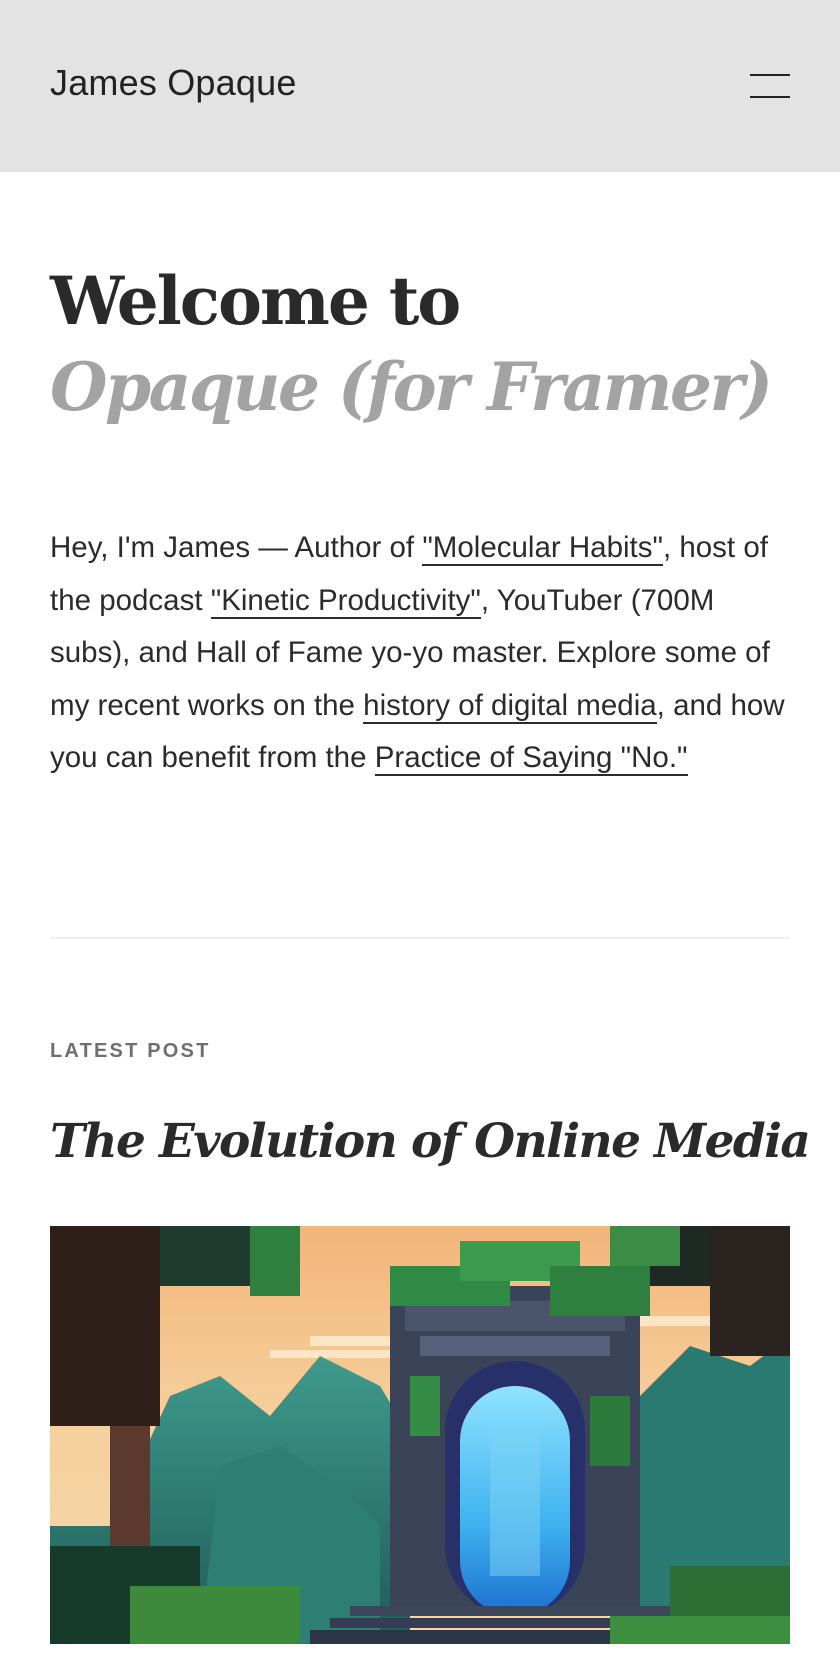  I want to click on molecular-habits-link: "Molecular Habits", so click(542, 548).